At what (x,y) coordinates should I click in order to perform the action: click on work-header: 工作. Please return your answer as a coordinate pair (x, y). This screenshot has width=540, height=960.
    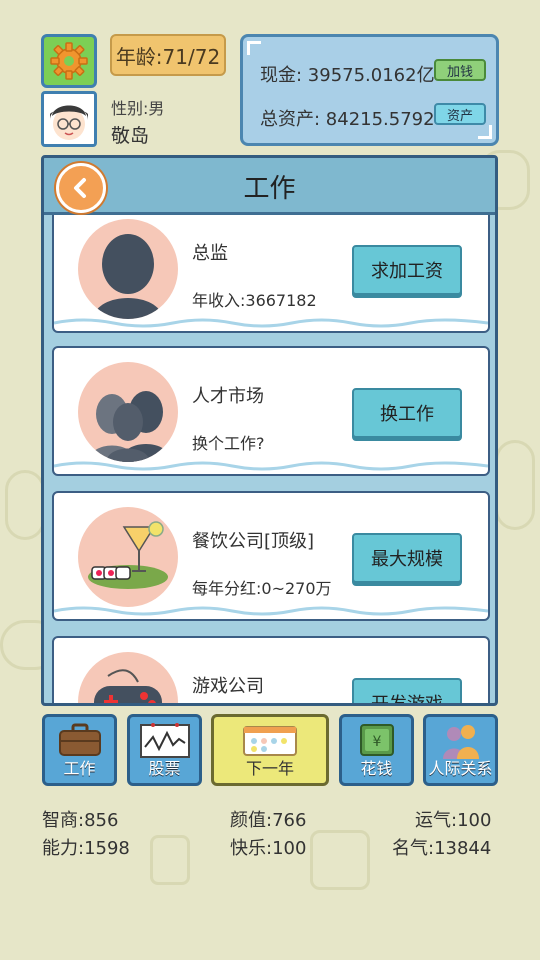
    Looking at the image, I should click on (269, 186).